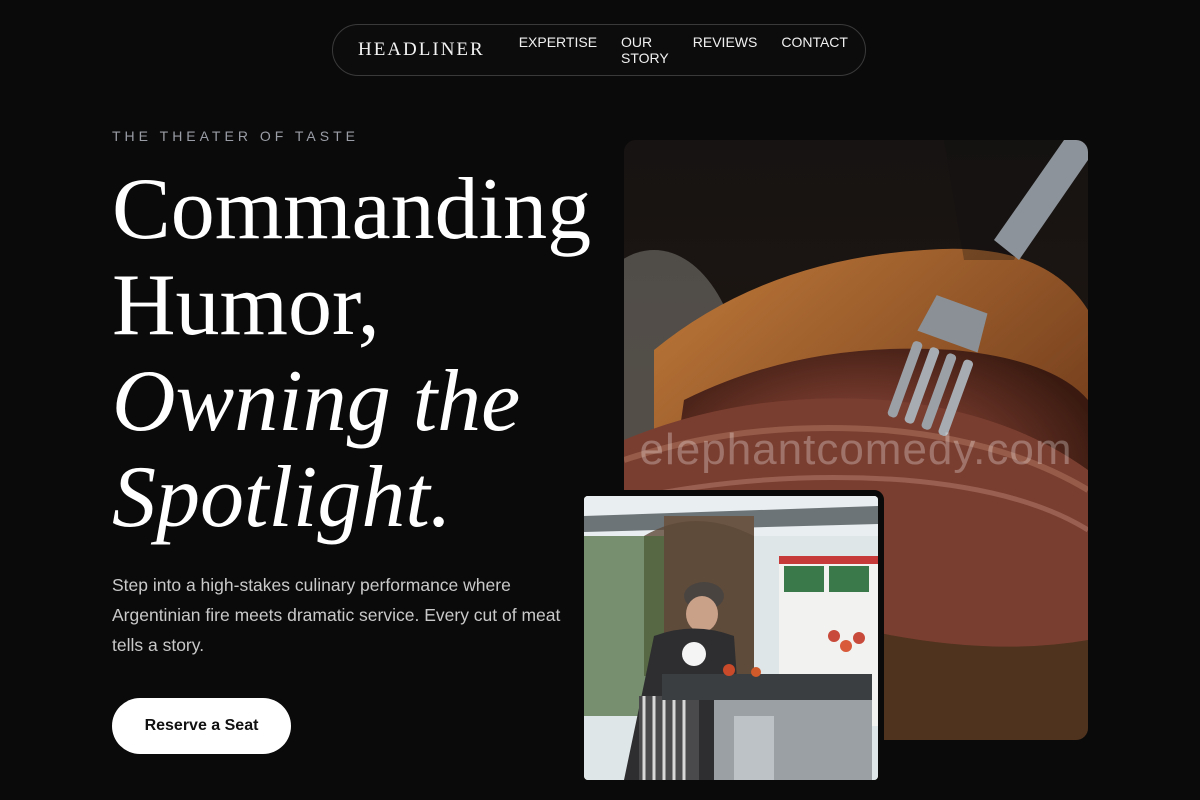 The height and width of the screenshot is (800, 1200). I want to click on nav-link-expertise: EXPERTISE, so click(558, 50).